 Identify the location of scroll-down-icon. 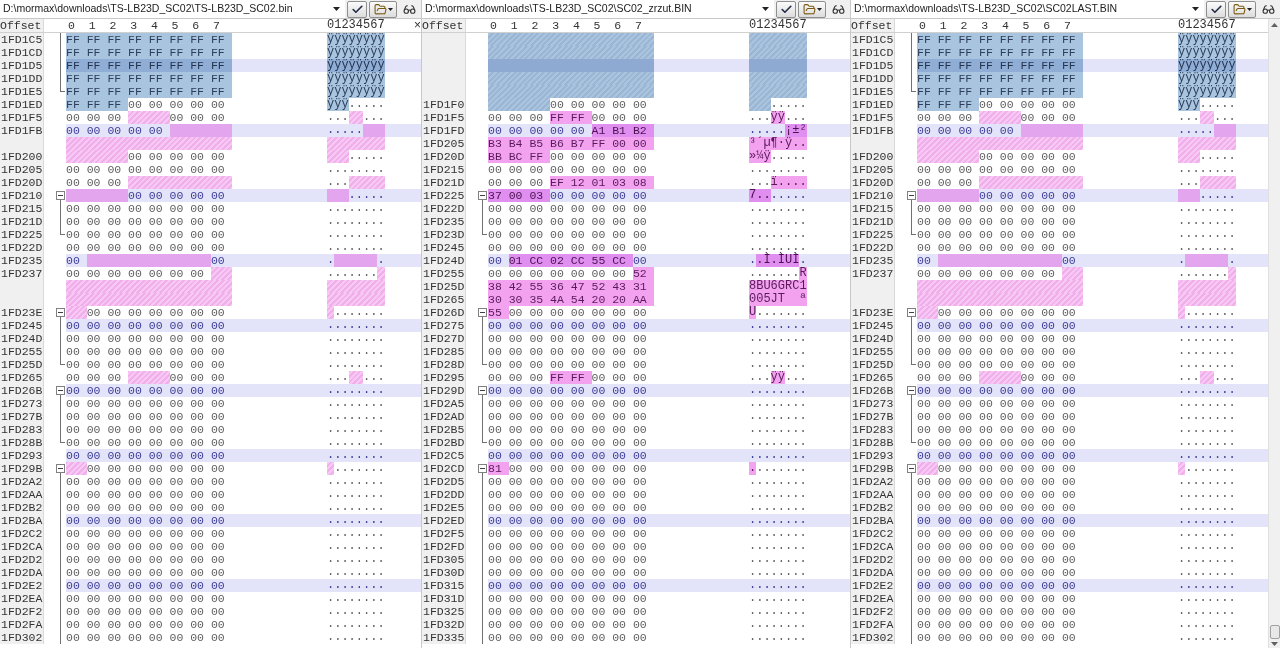
(1274, 644).